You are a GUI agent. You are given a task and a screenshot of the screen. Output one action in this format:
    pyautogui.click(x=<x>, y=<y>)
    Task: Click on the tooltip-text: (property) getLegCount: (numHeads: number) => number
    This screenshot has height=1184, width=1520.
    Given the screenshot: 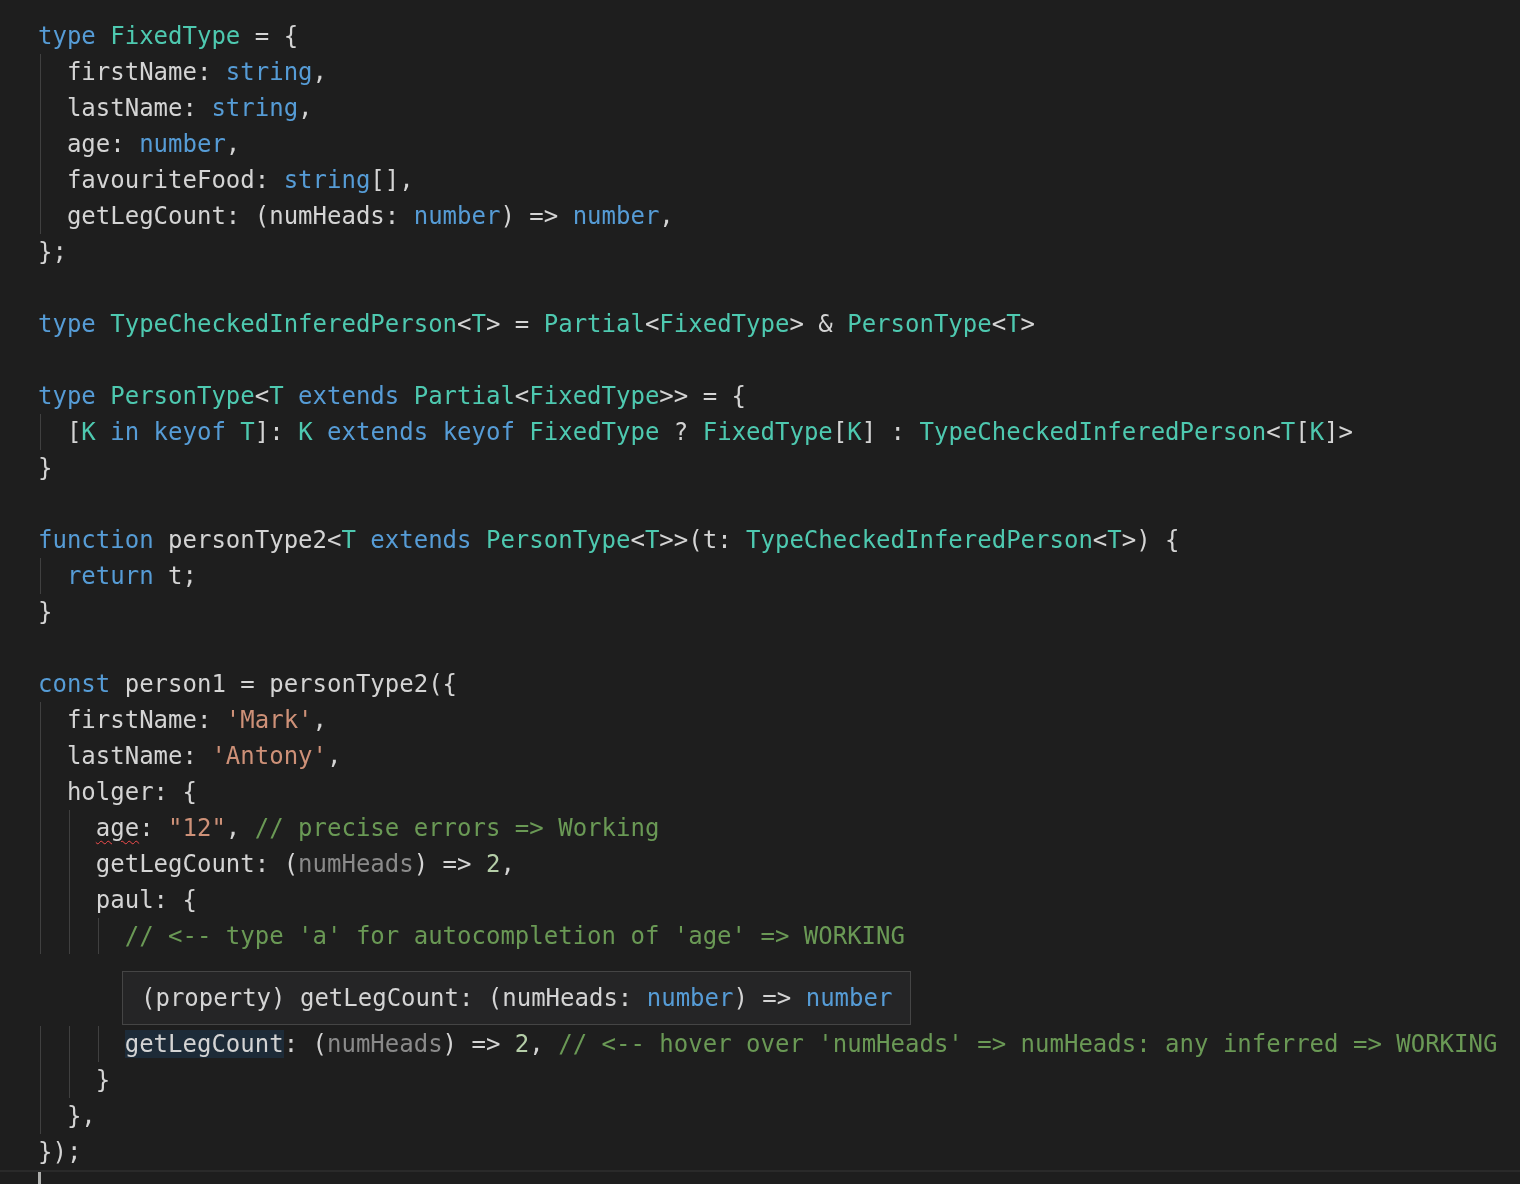 What is the action you would take?
    pyautogui.click(x=517, y=998)
    